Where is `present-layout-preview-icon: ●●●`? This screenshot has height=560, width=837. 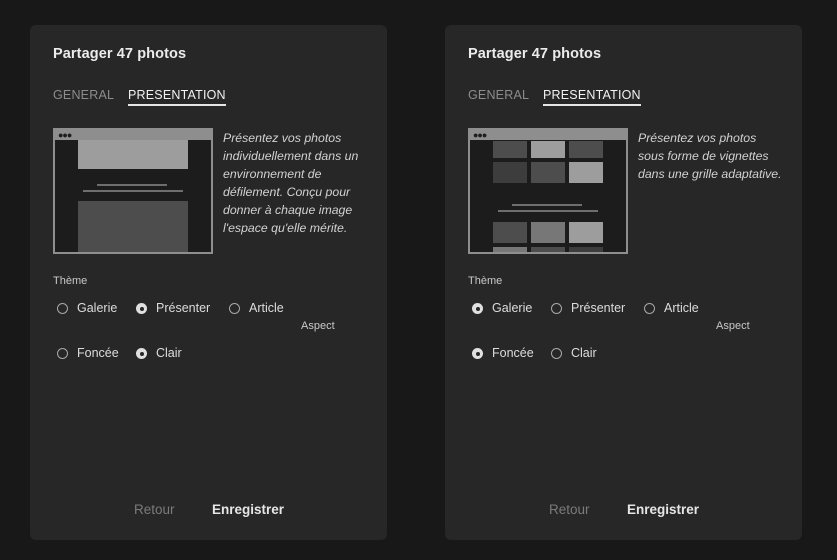 present-layout-preview-icon: ●●● is located at coordinates (133, 191).